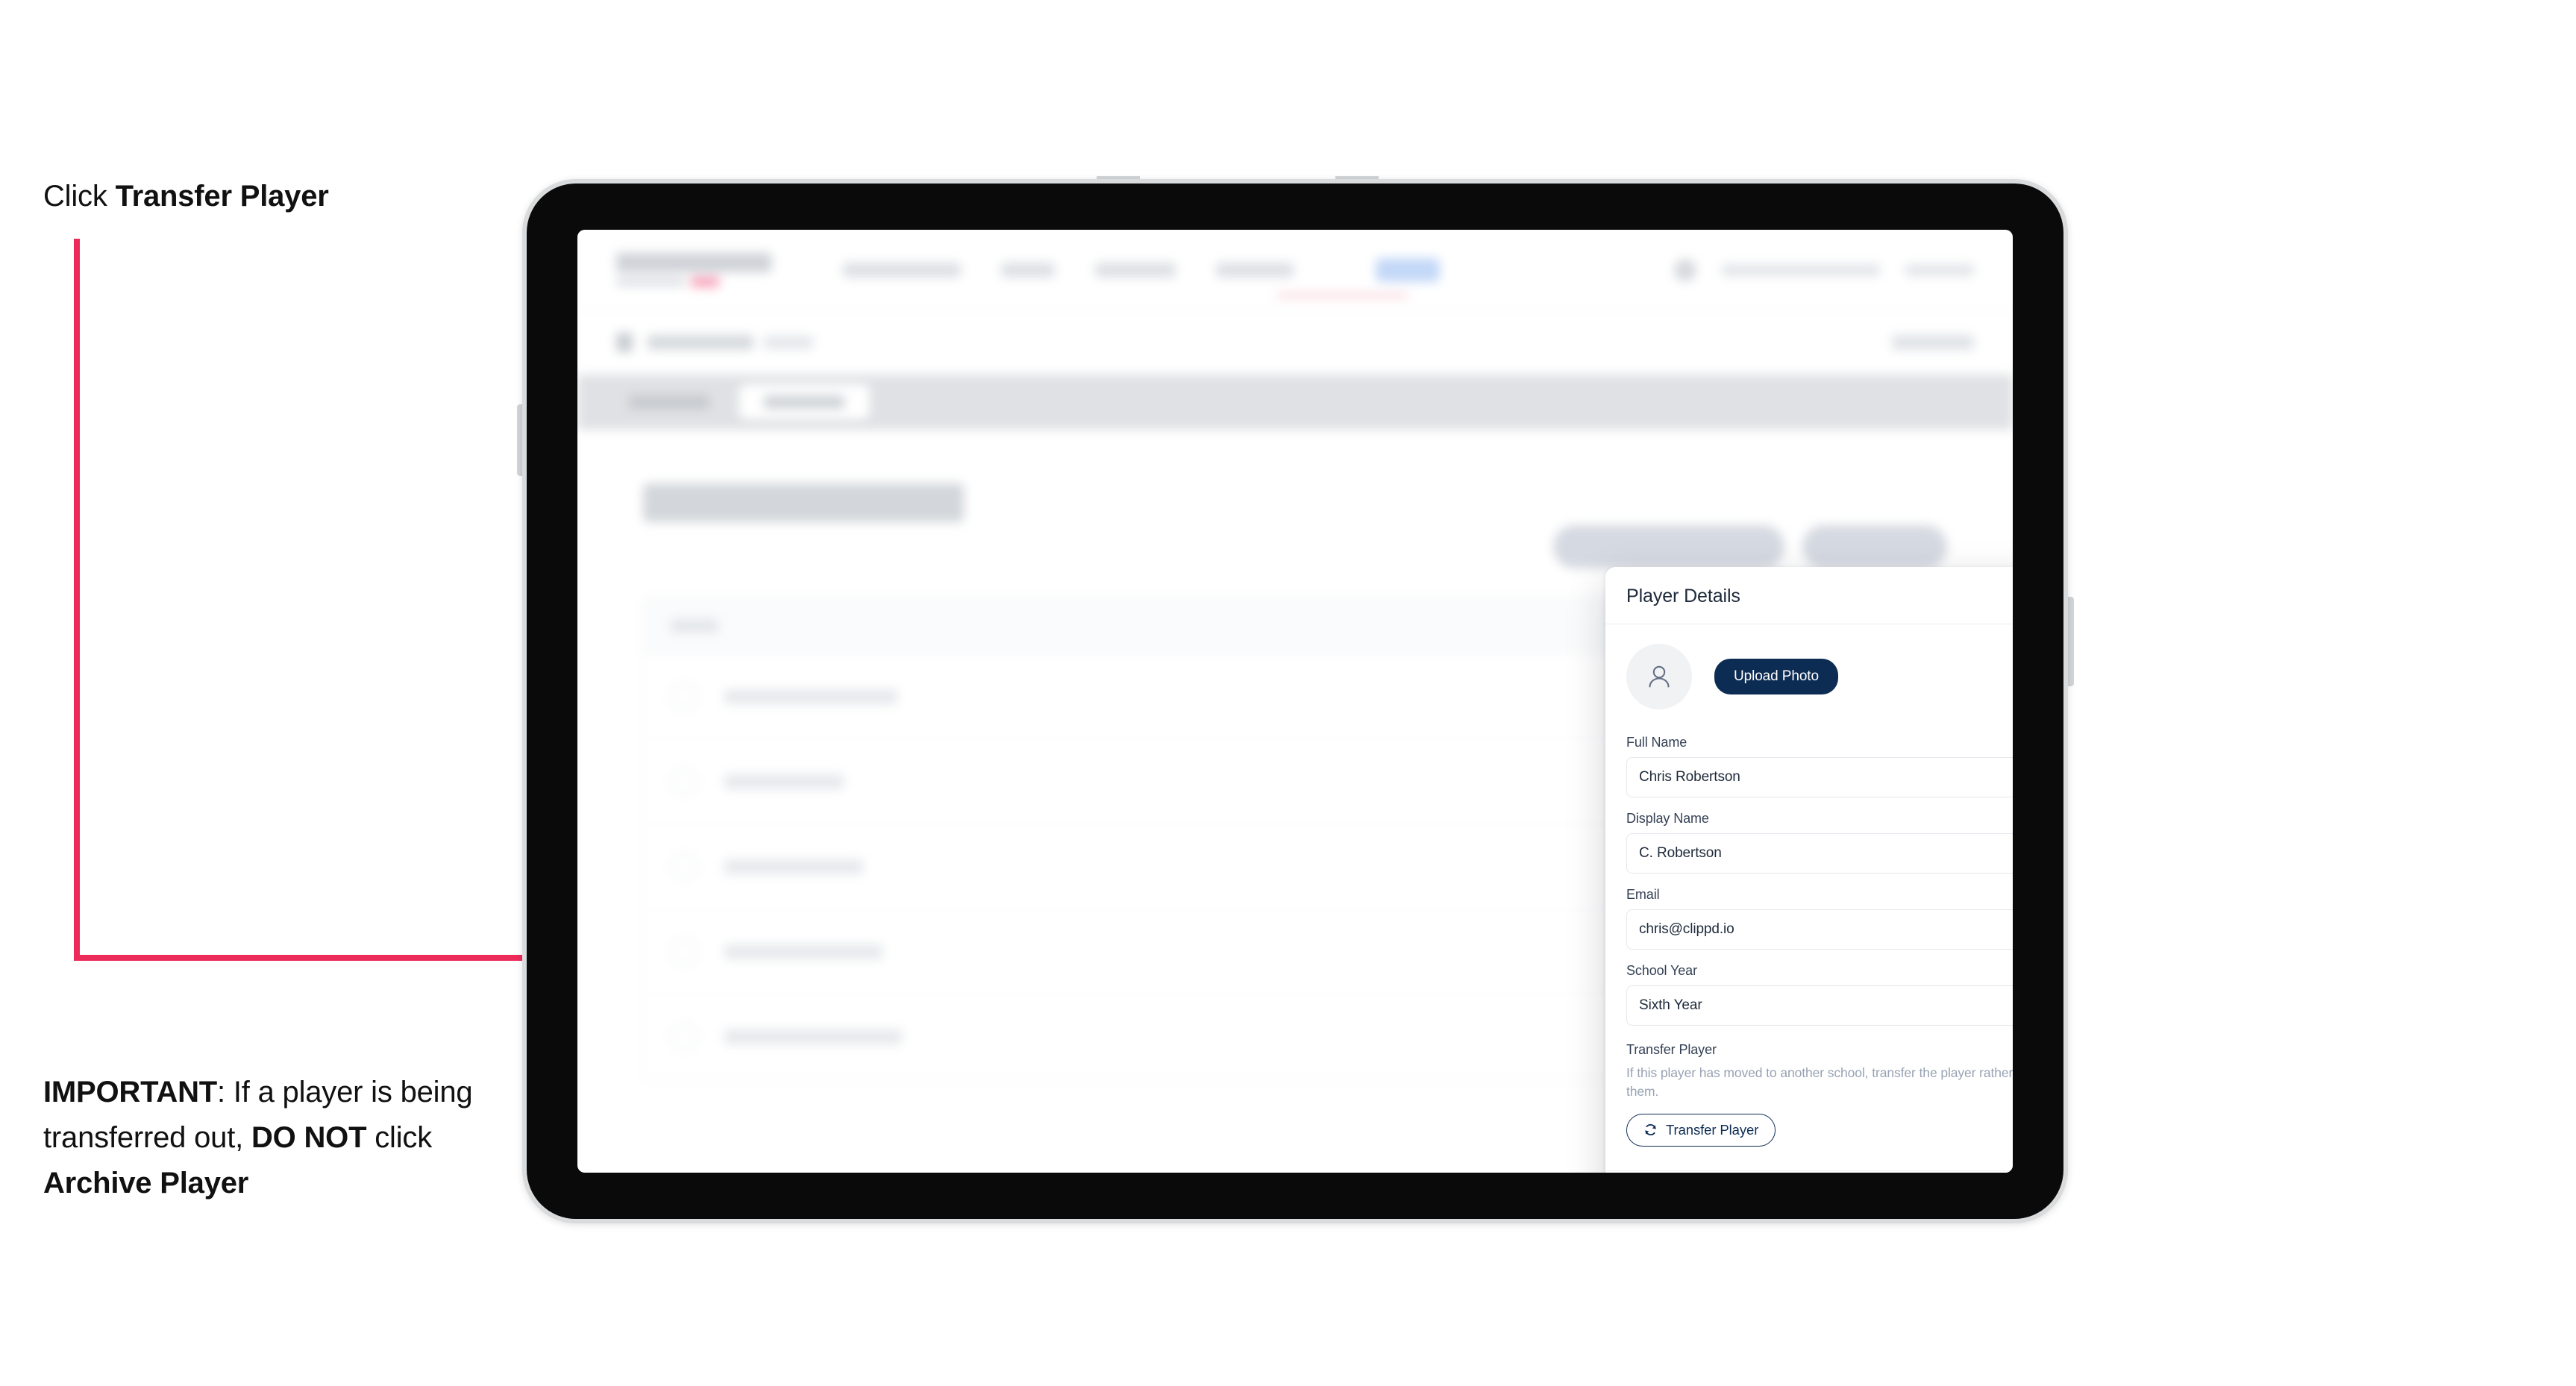 The image size is (2576, 1386). What do you see at coordinates (1295, 402) in the screenshot?
I see `app-tab-bar` at bounding box center [1295, 402].